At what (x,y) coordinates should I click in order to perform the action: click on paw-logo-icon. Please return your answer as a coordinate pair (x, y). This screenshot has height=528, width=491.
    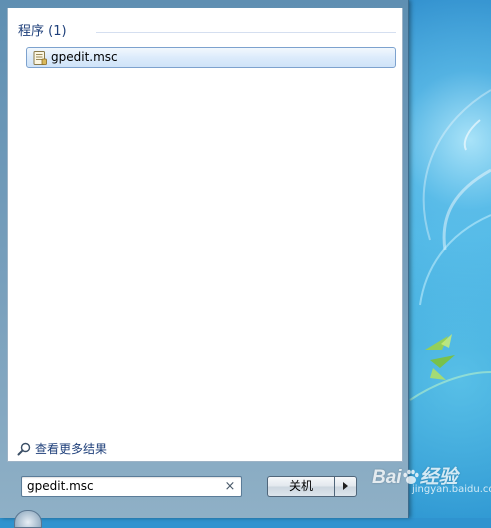
    Looking at the image, I should click on (410, 476).